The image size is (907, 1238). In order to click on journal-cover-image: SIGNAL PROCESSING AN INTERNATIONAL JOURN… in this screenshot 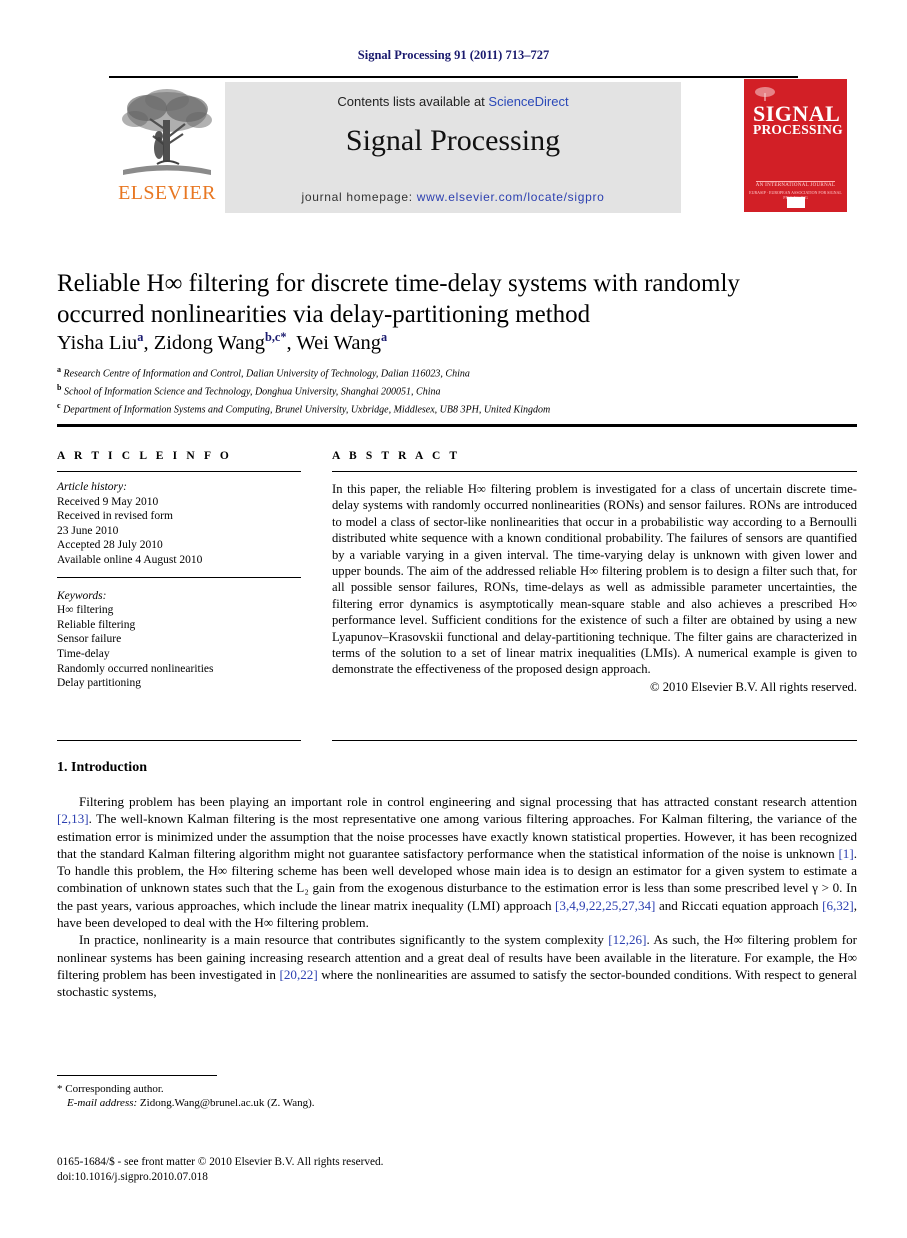, I will do `click(795, 145)`.